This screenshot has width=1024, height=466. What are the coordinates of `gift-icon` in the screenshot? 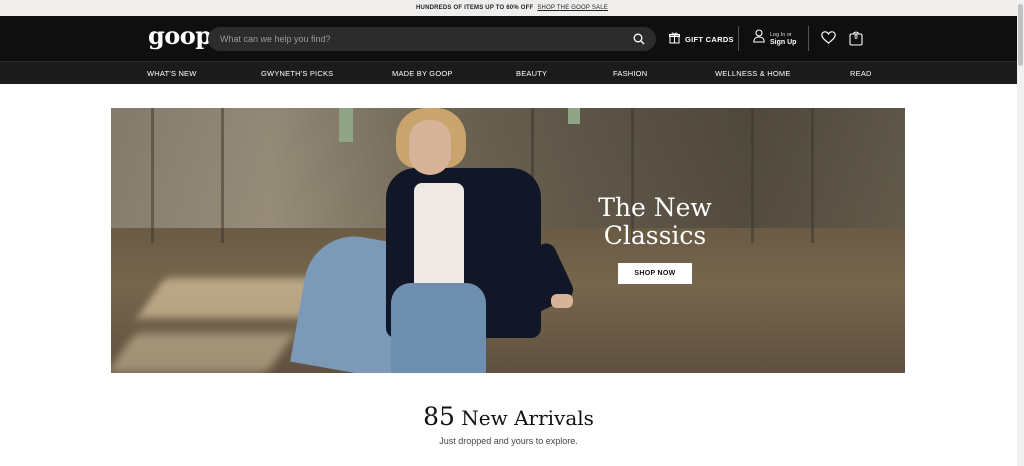 It's located at (674, 39).